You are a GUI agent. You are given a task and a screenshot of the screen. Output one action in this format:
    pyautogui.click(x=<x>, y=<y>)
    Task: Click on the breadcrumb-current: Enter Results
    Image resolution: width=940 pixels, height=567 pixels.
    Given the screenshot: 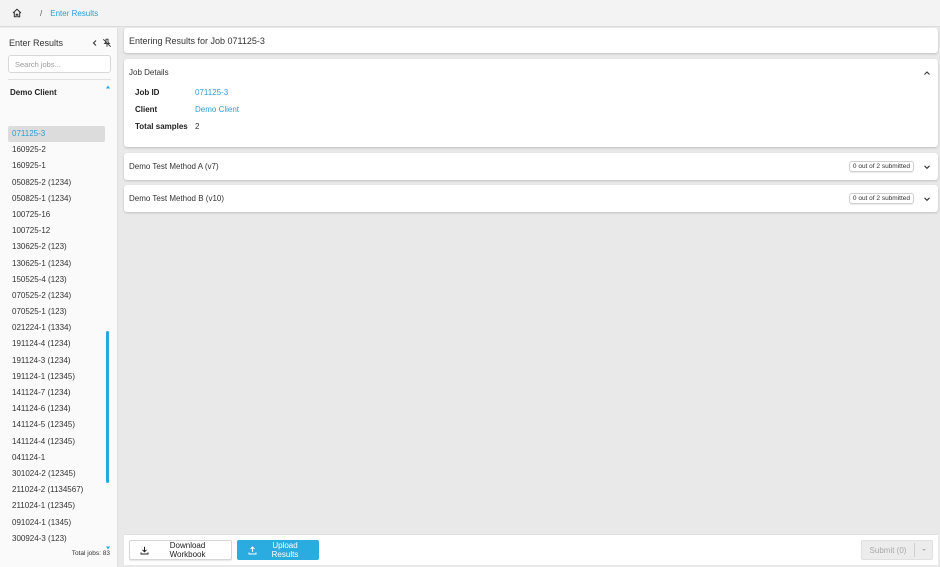 What is the action you would take?
    pyautogui.click(x=74, y=13)
    